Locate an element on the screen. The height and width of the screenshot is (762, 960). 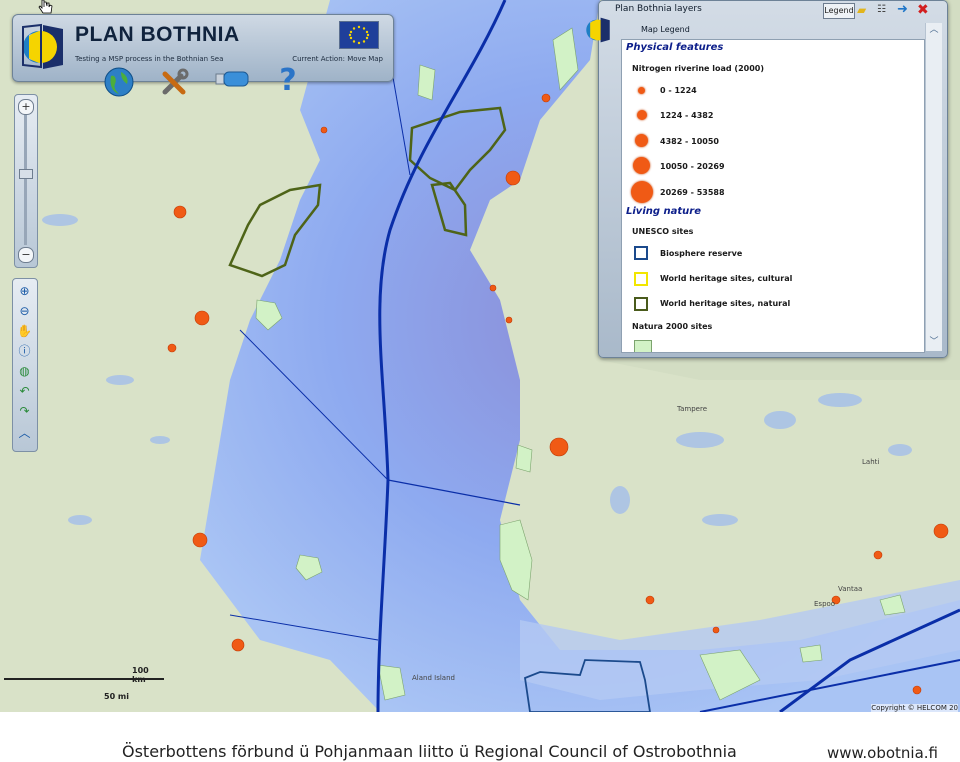
scale-bar: 100 km 50 mi is located at coordinates (84, 684).